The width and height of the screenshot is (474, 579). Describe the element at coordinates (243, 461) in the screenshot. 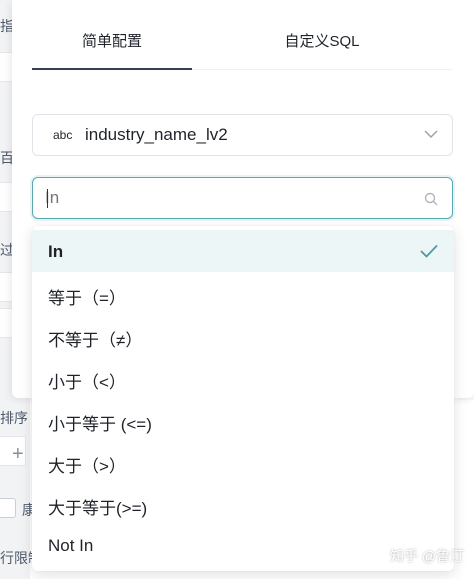

I see `operator-option-greater-than: 大于（>）` at that location.